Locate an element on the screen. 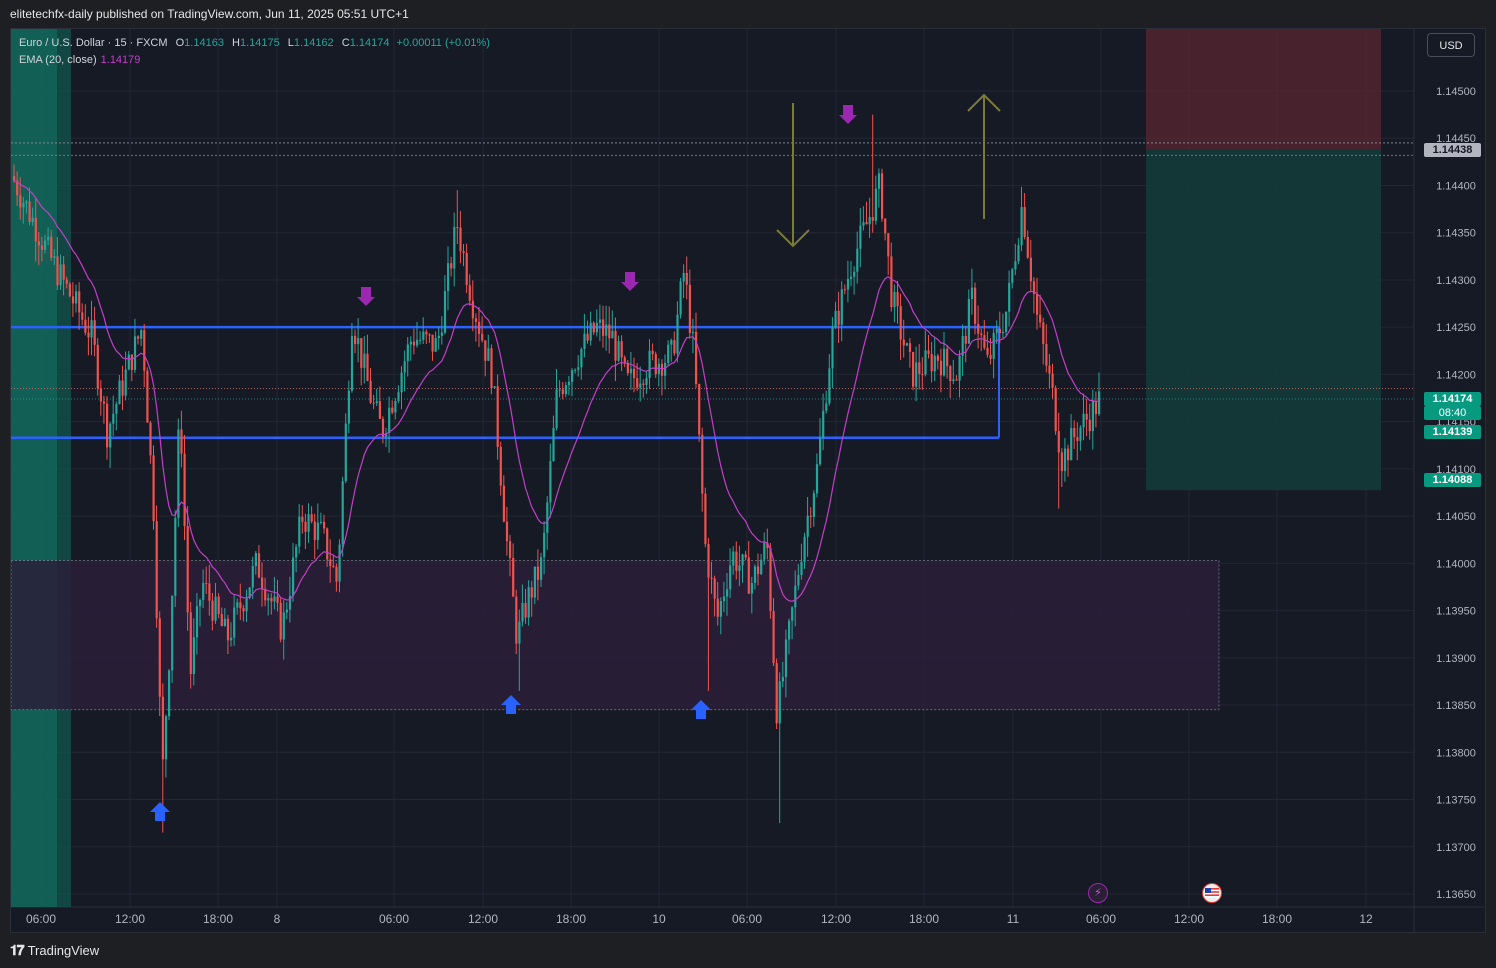 The height and width of the screenshot is (968, 1496). price-tick-label: 1.13850 is located at coordinates (1456, 706).